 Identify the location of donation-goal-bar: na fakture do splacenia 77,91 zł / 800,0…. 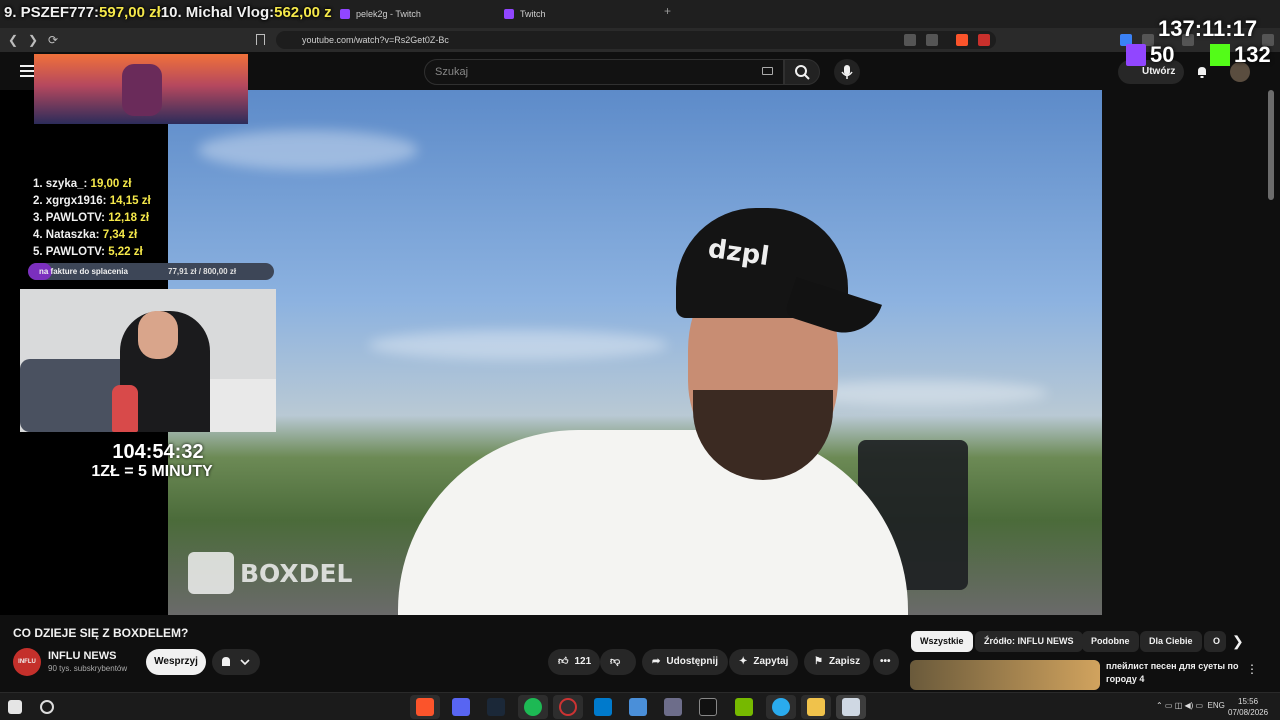
(151, 271).